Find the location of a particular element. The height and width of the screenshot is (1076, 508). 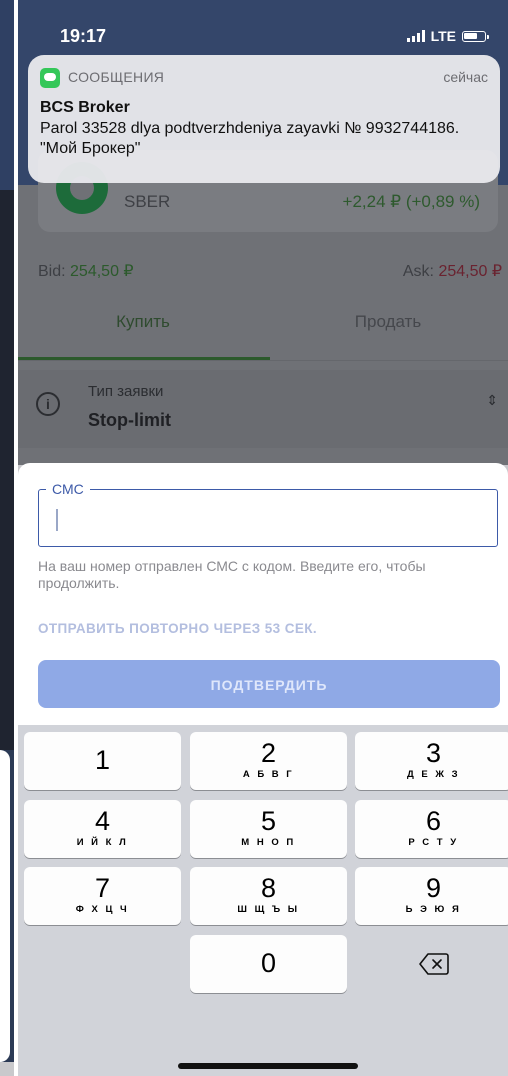

key-digit: 7 is located at coordinates (102, 888).